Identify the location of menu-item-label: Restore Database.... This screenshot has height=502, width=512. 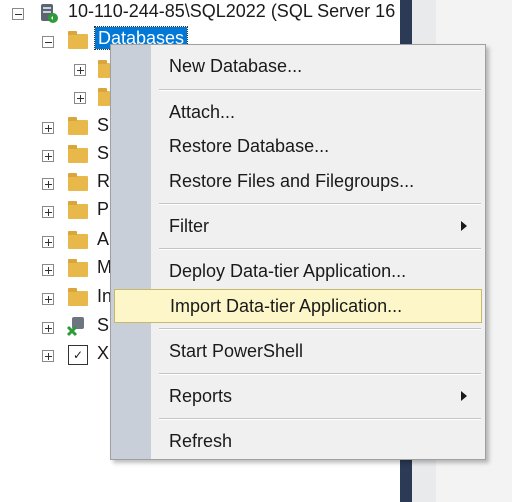
(249, 145).